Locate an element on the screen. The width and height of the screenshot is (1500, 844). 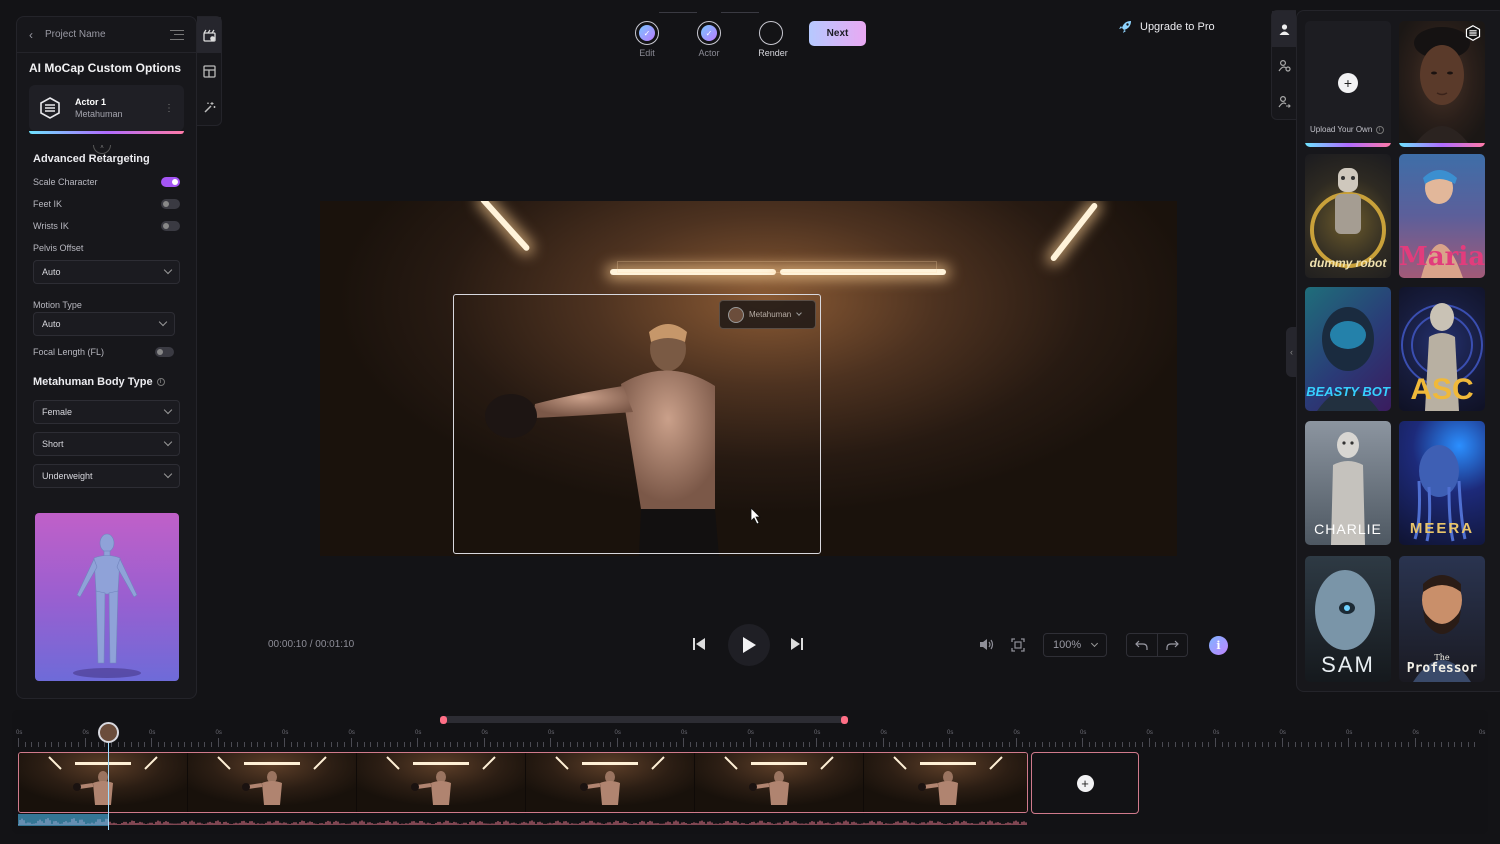
person-icon is located at coordinates (1284, 29).